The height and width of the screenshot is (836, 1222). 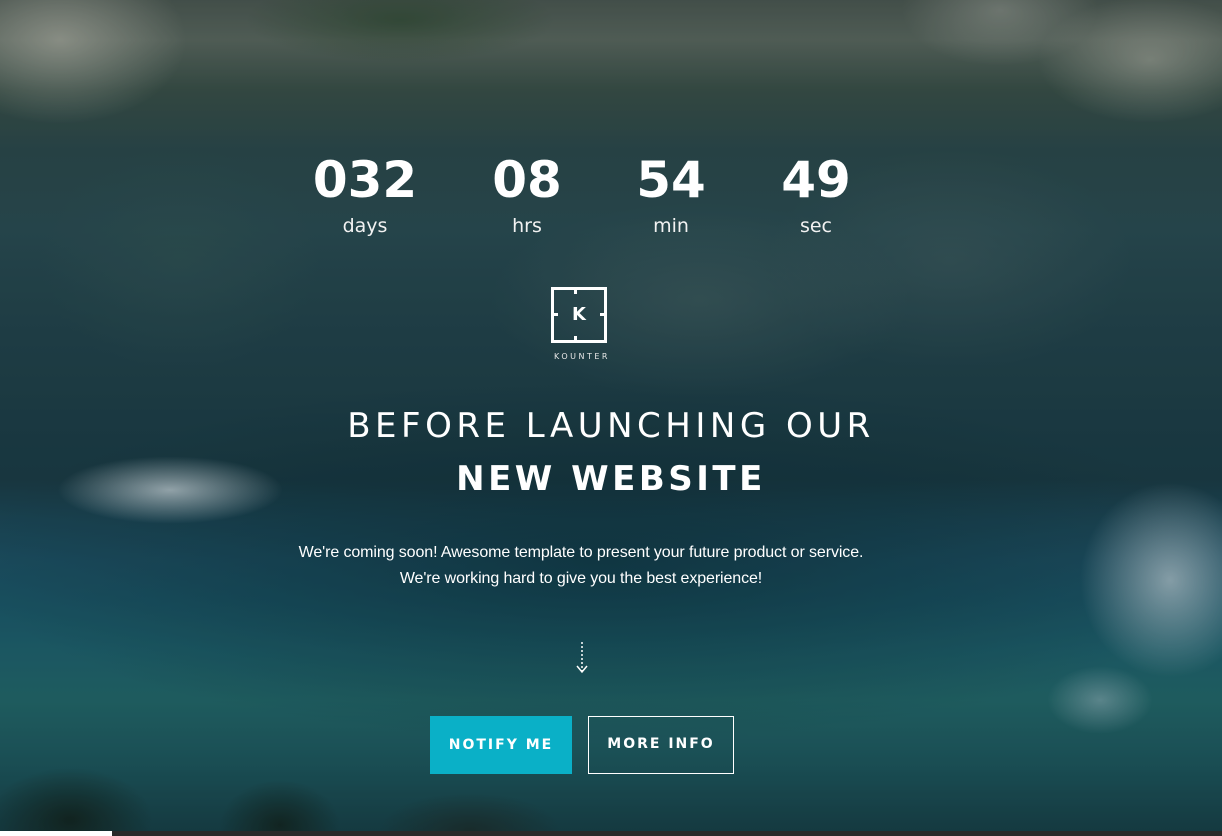 What do you see at coordinates (579, 314) in the screenshot?
I see `logo-letter: K` at bounding box center [579, 314].